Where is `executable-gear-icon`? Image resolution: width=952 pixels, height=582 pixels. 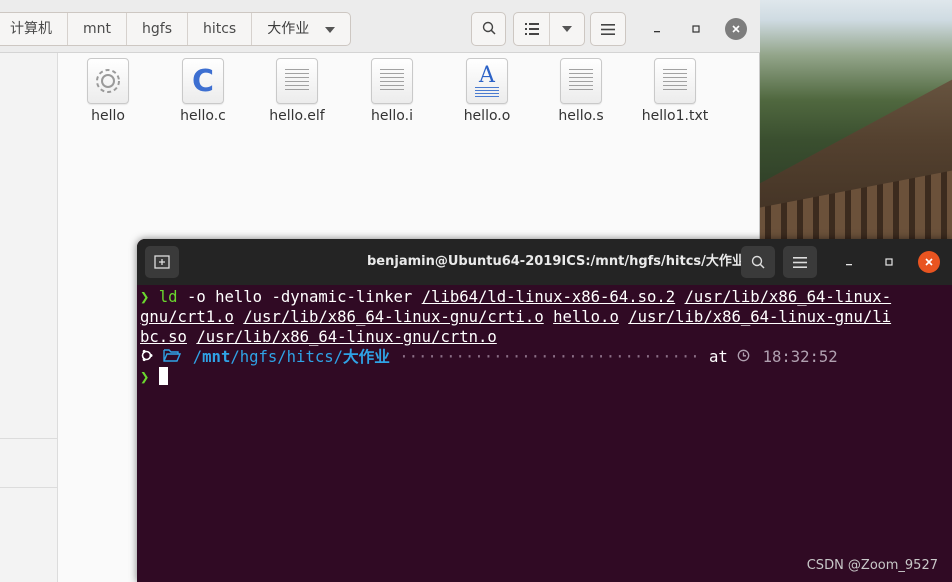 executable-gear-icon is located at coordinates (108, 81).